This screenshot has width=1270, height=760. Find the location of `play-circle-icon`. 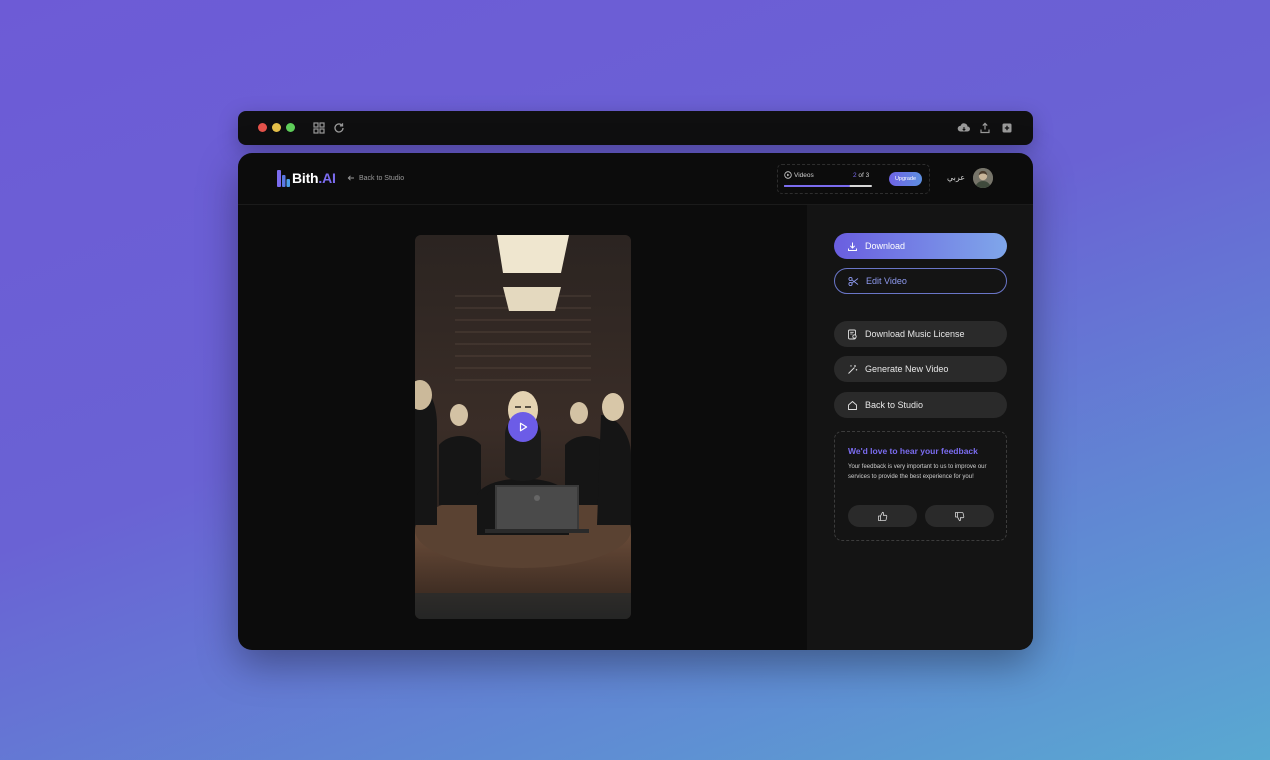

play-circle-icon is located at coordinates (788, 175).